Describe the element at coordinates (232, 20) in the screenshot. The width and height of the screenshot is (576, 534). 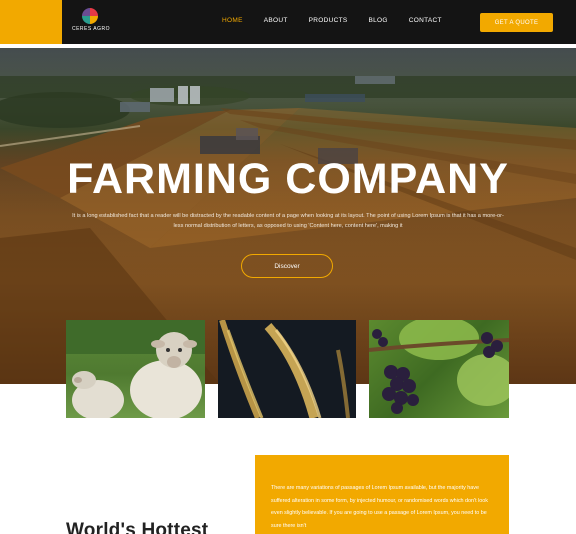
I see `nav-item-home: HOME` at that location.